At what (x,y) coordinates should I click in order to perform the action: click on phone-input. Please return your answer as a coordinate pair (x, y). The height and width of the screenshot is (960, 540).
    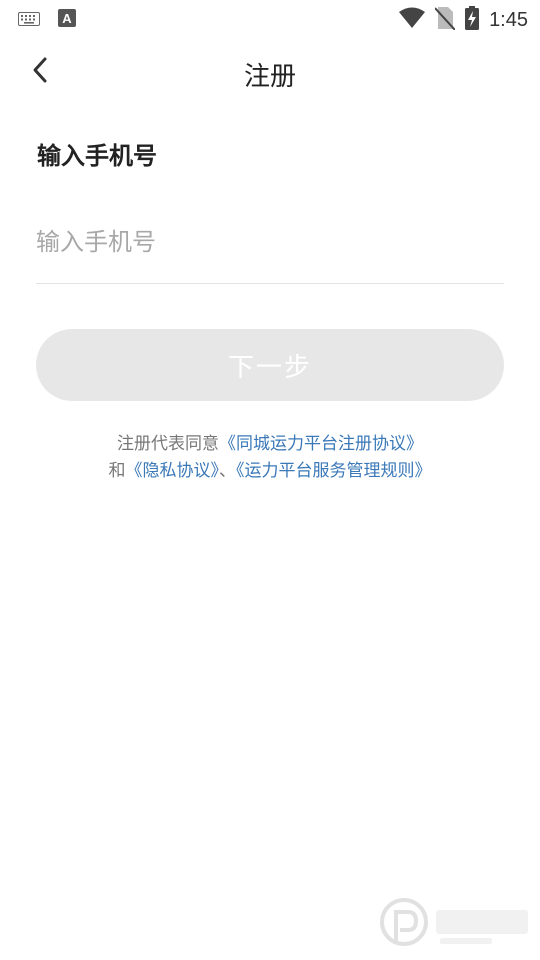
    Looking at the image, I should click on (270, 242).